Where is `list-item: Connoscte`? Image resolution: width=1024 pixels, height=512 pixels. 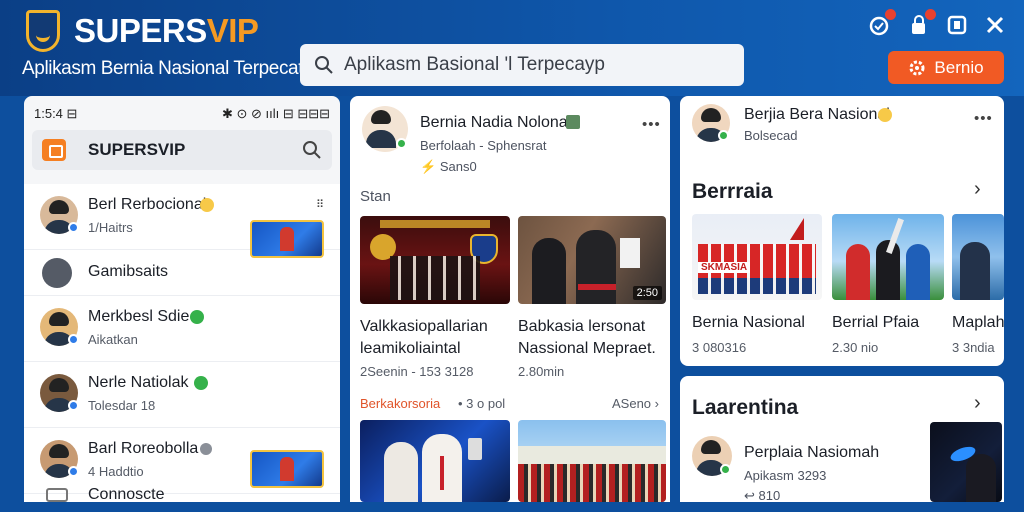 list-item: Connoscte is located at coordinates (182, 491).